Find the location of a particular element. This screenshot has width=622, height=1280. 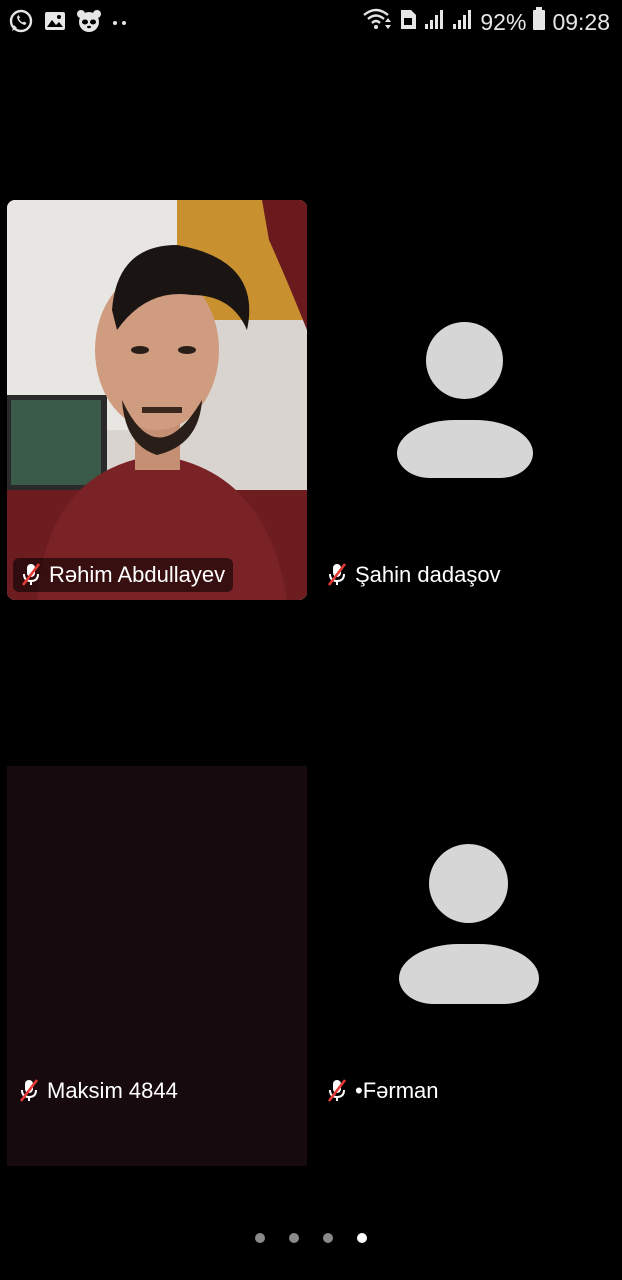

participant-name-tag: Şahin dadaşov is located at coordinates (413, 575).